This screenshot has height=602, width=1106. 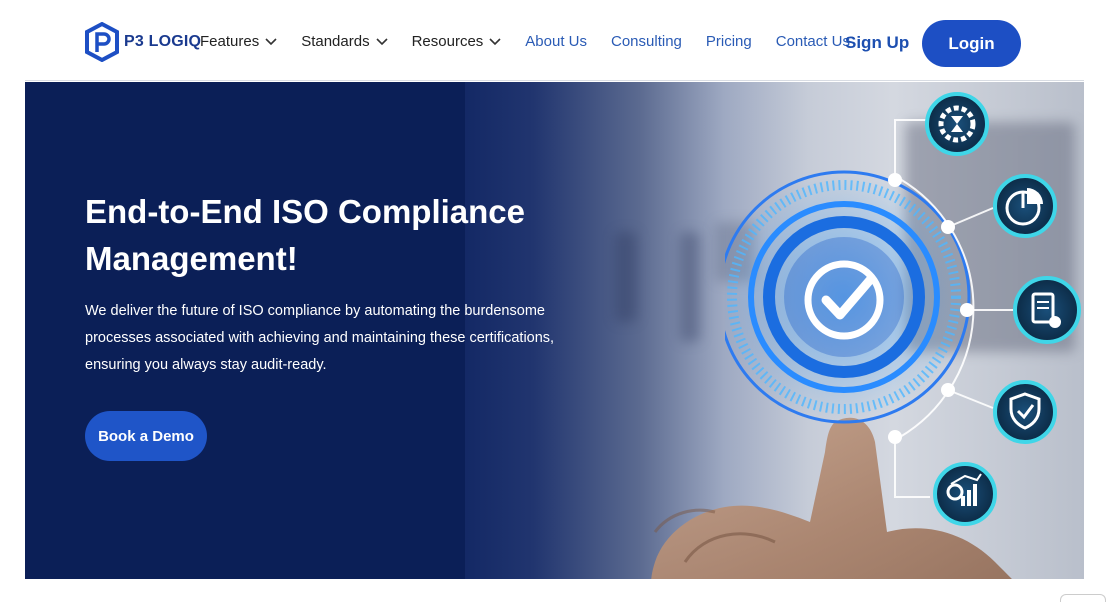 What do you see at coordinates (877, 43) in the screenshot?
I see `sign-up-link: Sign Up` at bounding box center [877, 43].